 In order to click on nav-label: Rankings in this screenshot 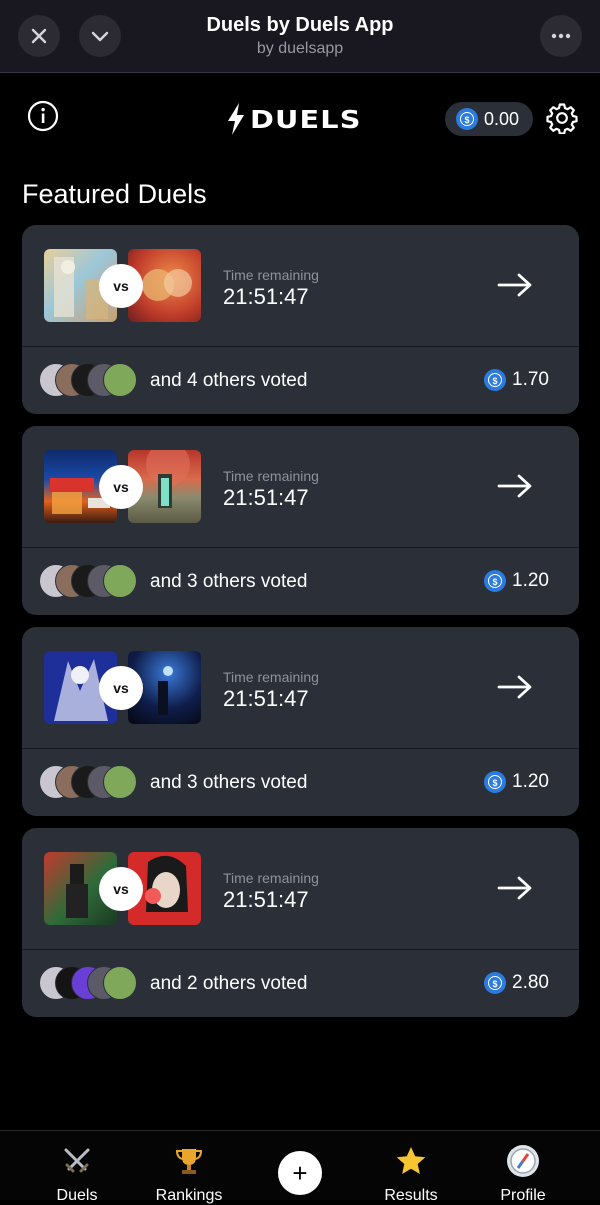, I will do `click(189, 1195)`.